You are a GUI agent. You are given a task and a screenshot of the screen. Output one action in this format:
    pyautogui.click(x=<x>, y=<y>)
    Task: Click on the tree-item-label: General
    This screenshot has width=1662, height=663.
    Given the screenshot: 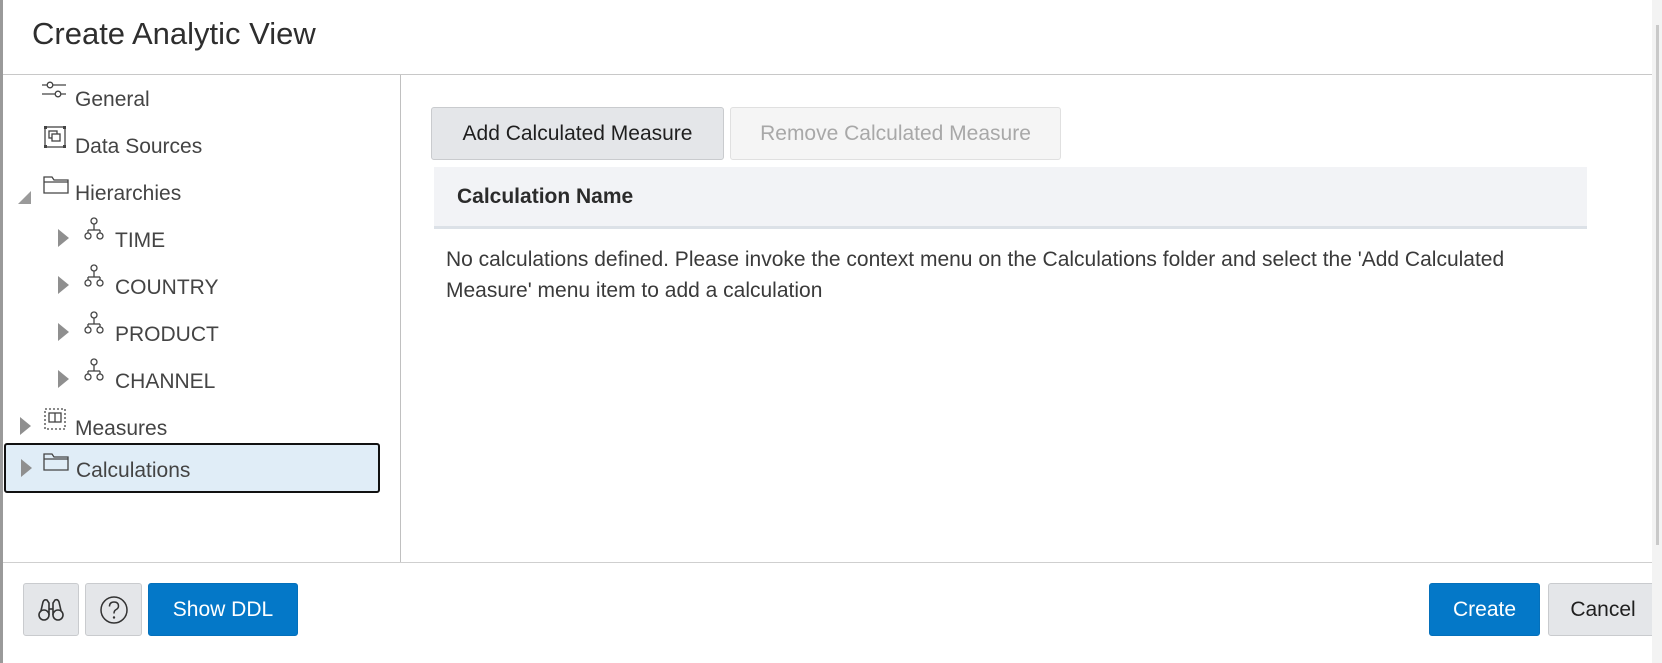 What is the action you would take?
    pyautogui.click(x=112, y=99)
    